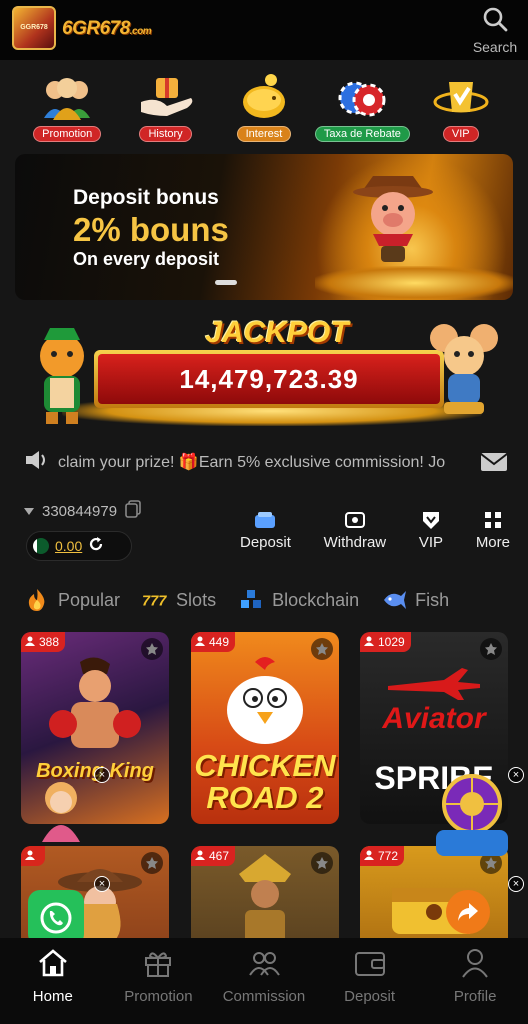  Describe the element at coordinates (461, 110) in the screenshot. I see `quicknav-vip: VIP` at that location.